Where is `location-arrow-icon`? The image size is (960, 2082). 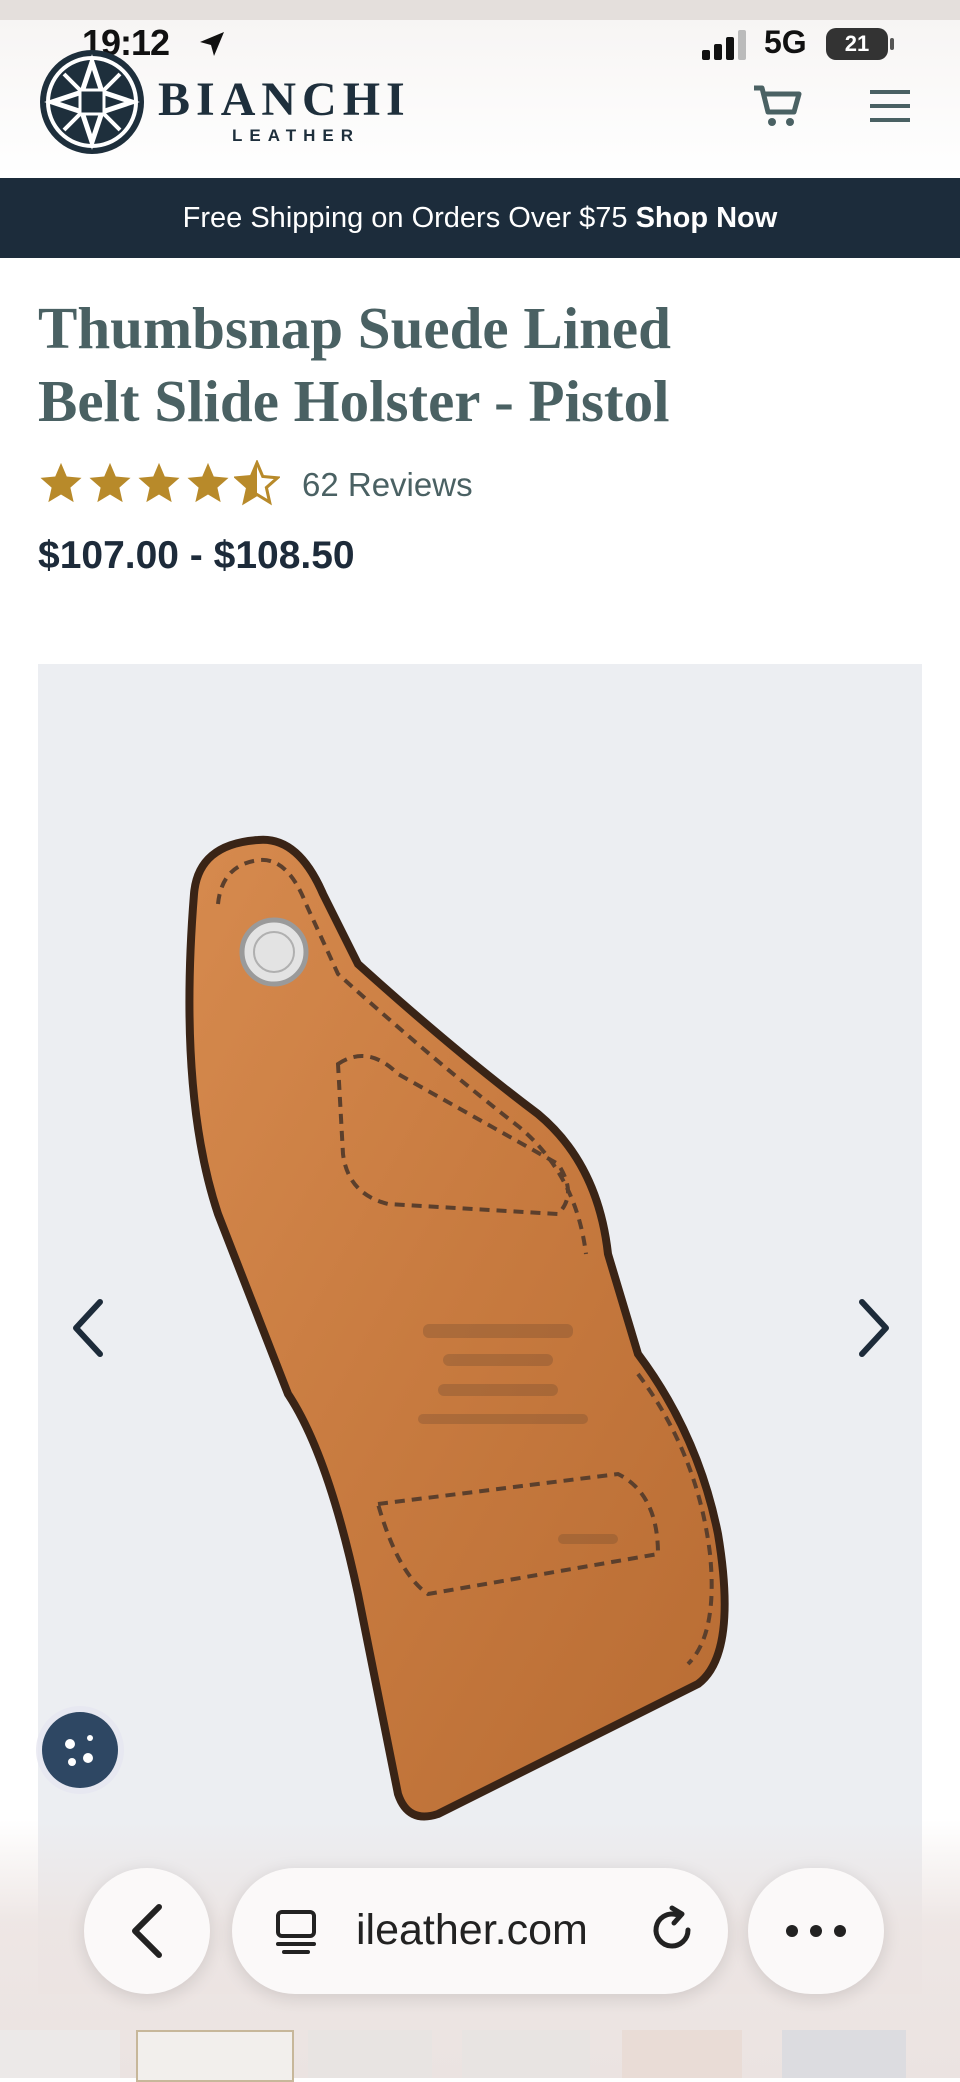 location-arrow-icon is located at coordinates (212, 44).